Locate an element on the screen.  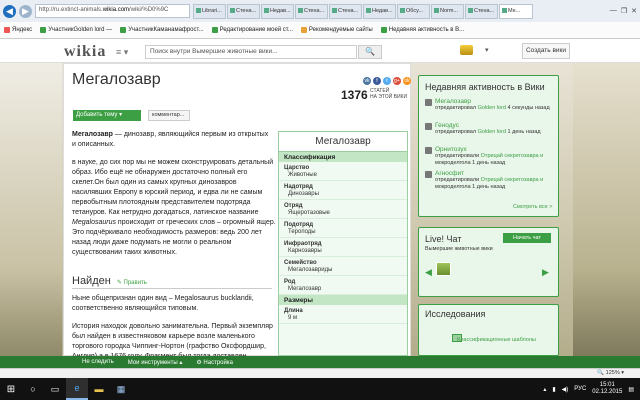
activity-time: мокроделгола 1 день назад is located at coordinates (470, 187).